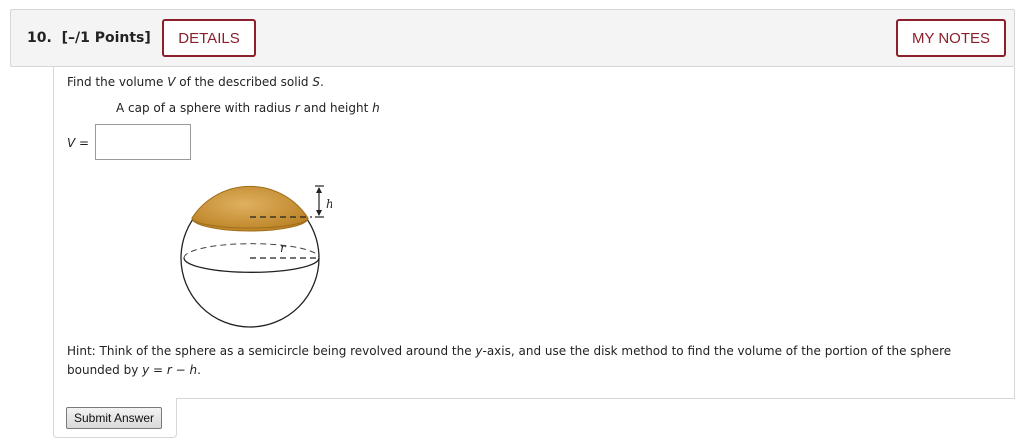 This screenshot has width=1024, height=444. I want to click on prompt-var-s: S, so click(316, 82).